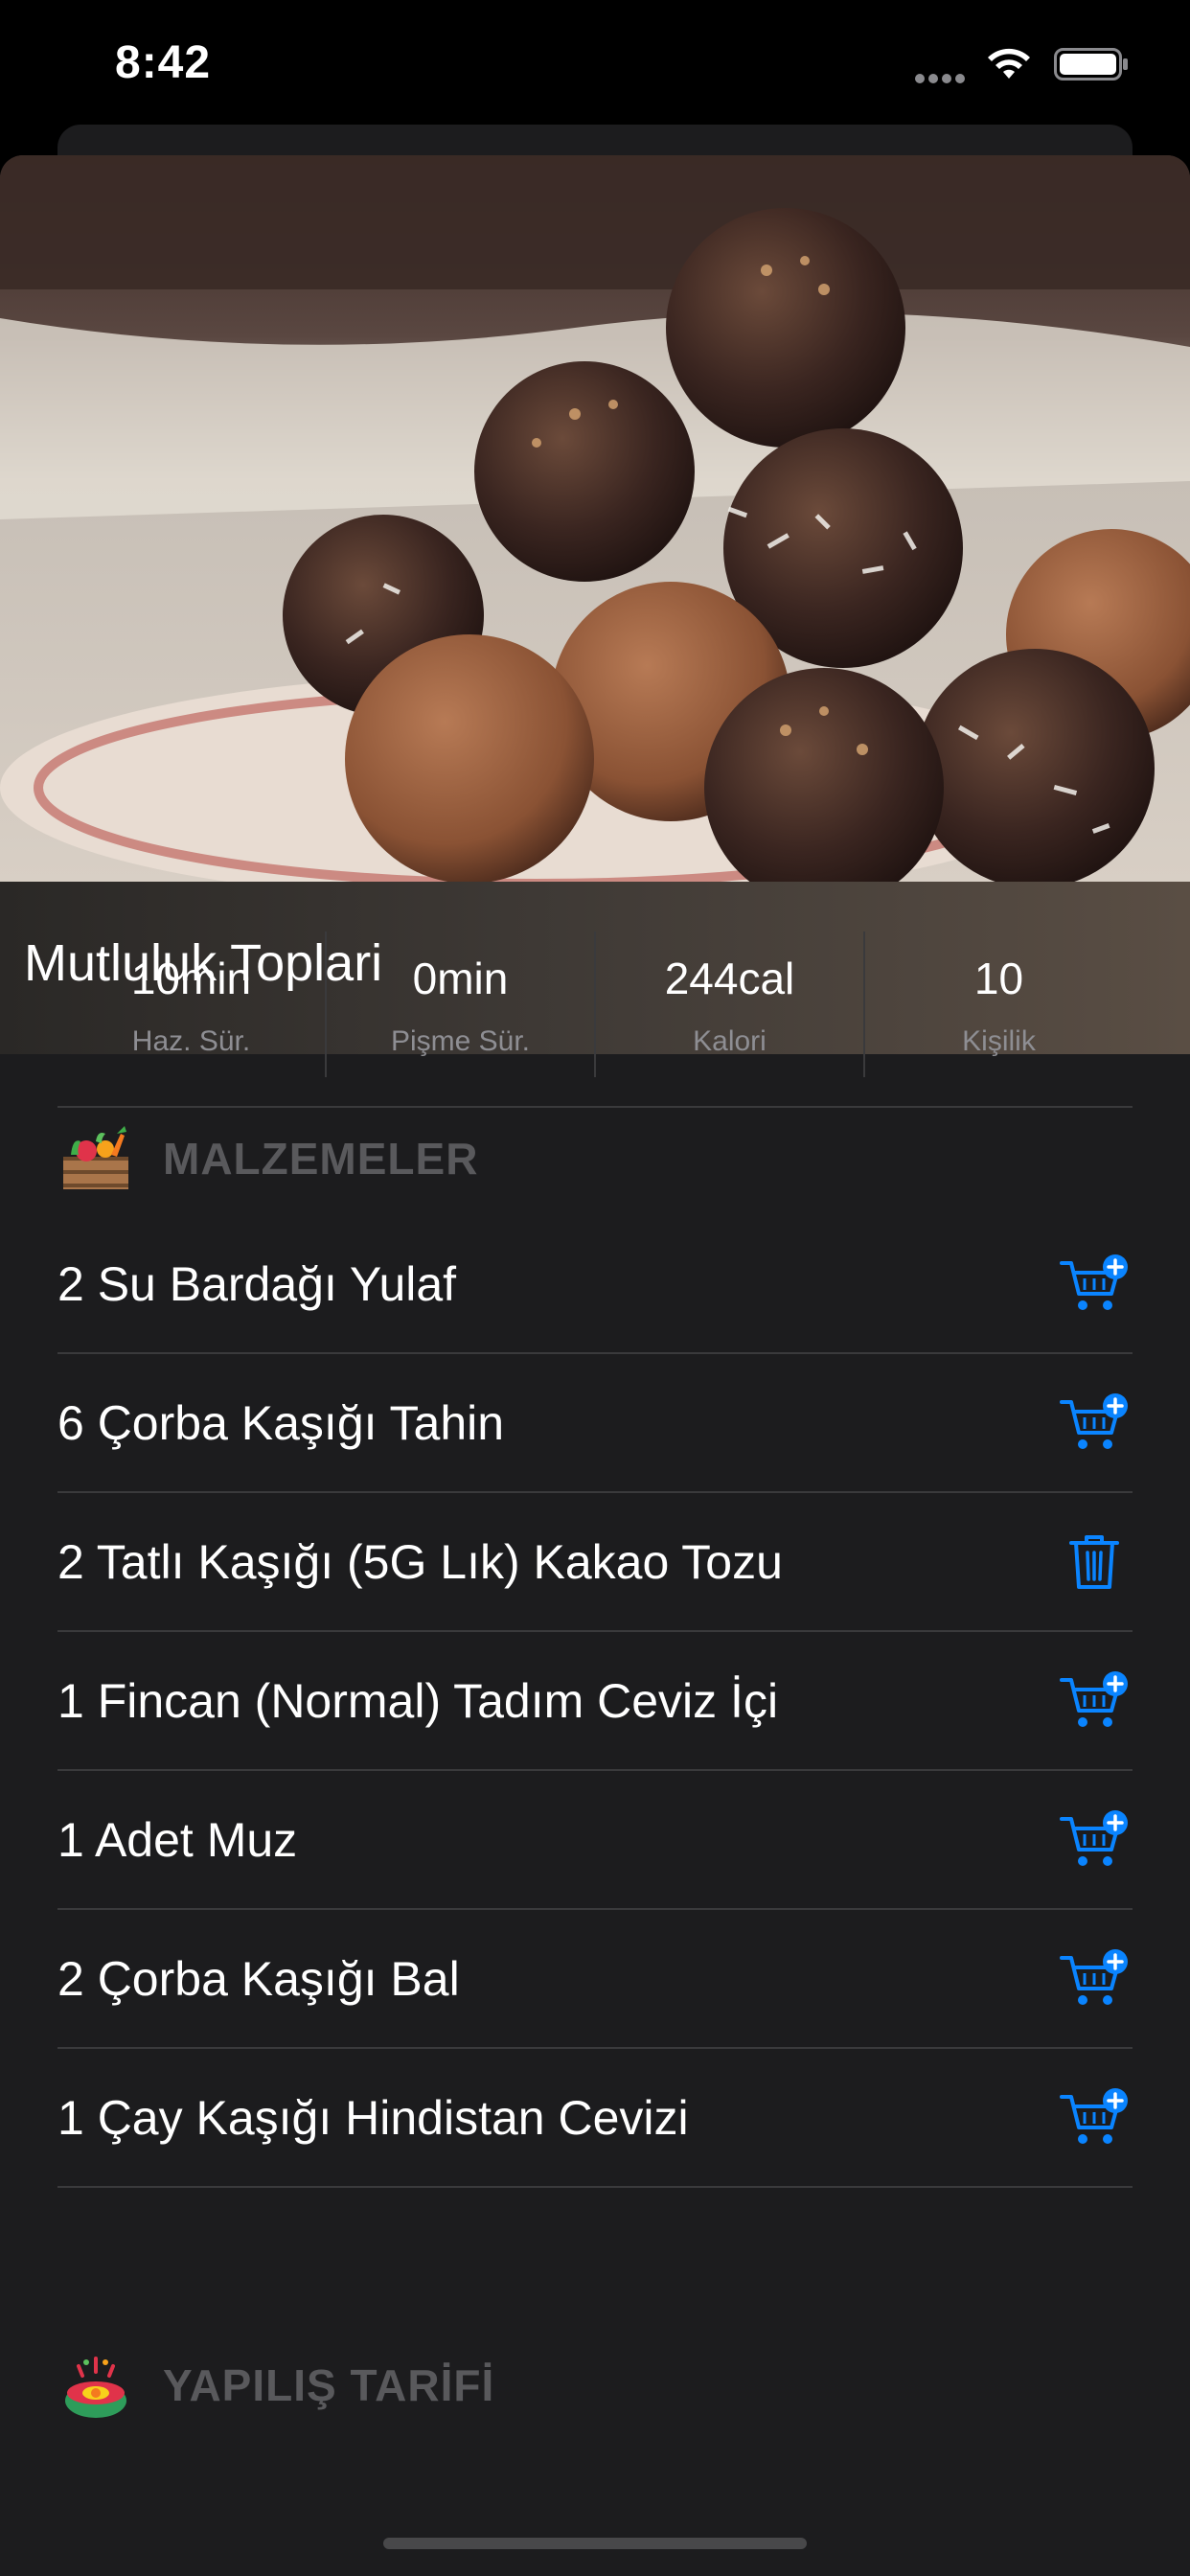 This screenshot has height=2576, width=1190. What do you see at coordinates (460, 978) in the screenshot?
I see `stat-value: 0min` at bounding box center [460, 978].